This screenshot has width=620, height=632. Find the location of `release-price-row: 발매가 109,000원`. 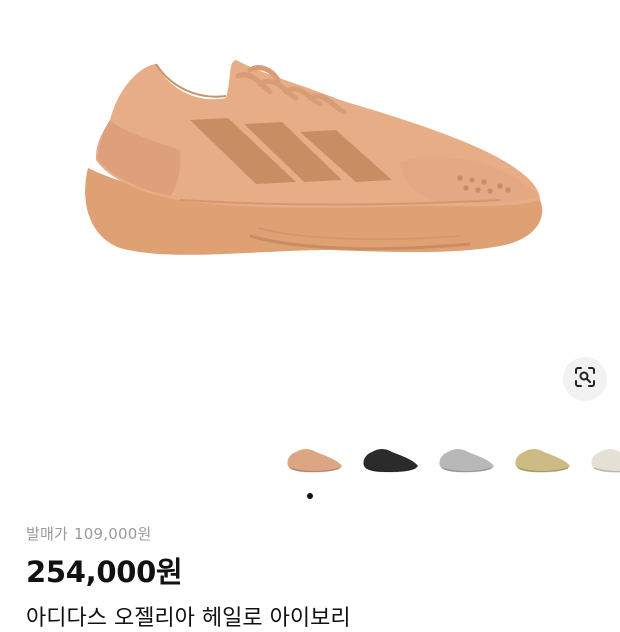

release-price-row: 발매가 109,000원 is located at coordinates (88, 533).